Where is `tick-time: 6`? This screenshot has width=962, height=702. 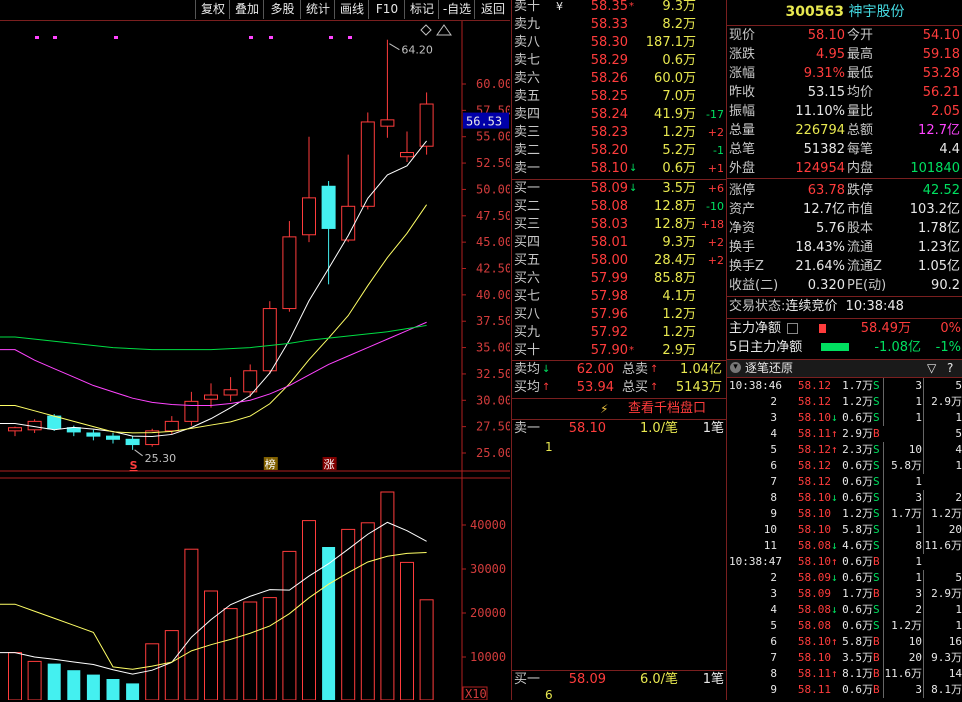 tick-time: 6 is located at coordinates (773, 465).